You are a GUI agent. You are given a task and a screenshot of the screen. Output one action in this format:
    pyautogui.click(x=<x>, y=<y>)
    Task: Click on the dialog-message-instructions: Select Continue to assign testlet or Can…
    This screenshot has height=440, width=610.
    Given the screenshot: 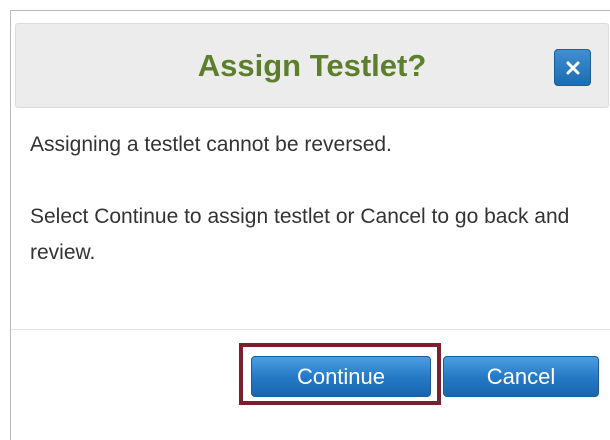 What is the action you would take?
    pyautogui.click(x=300, y=234)
    